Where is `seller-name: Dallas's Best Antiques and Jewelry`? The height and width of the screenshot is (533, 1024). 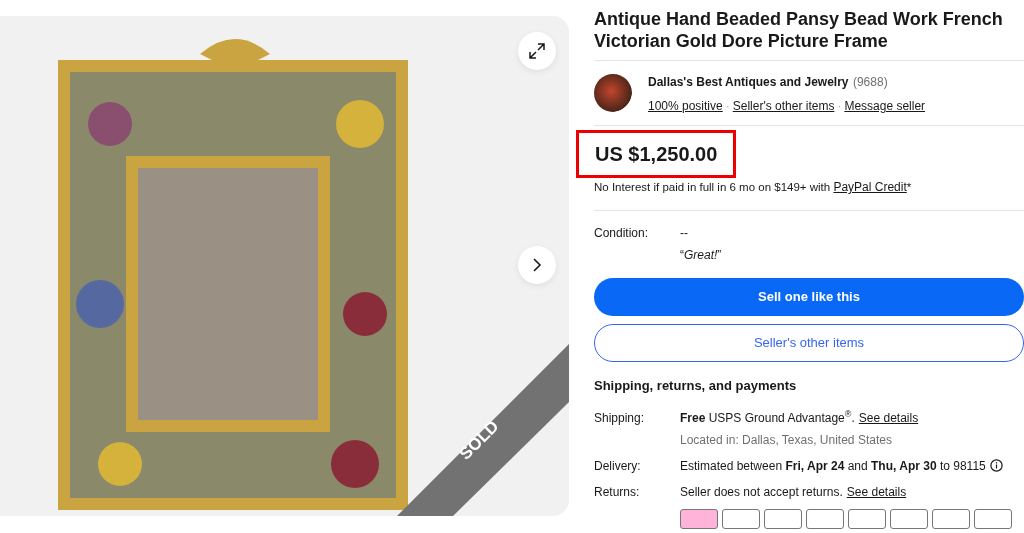 seller-name: Dallas's Best Antiques and Jewelry is located at coordinates (748, 82).